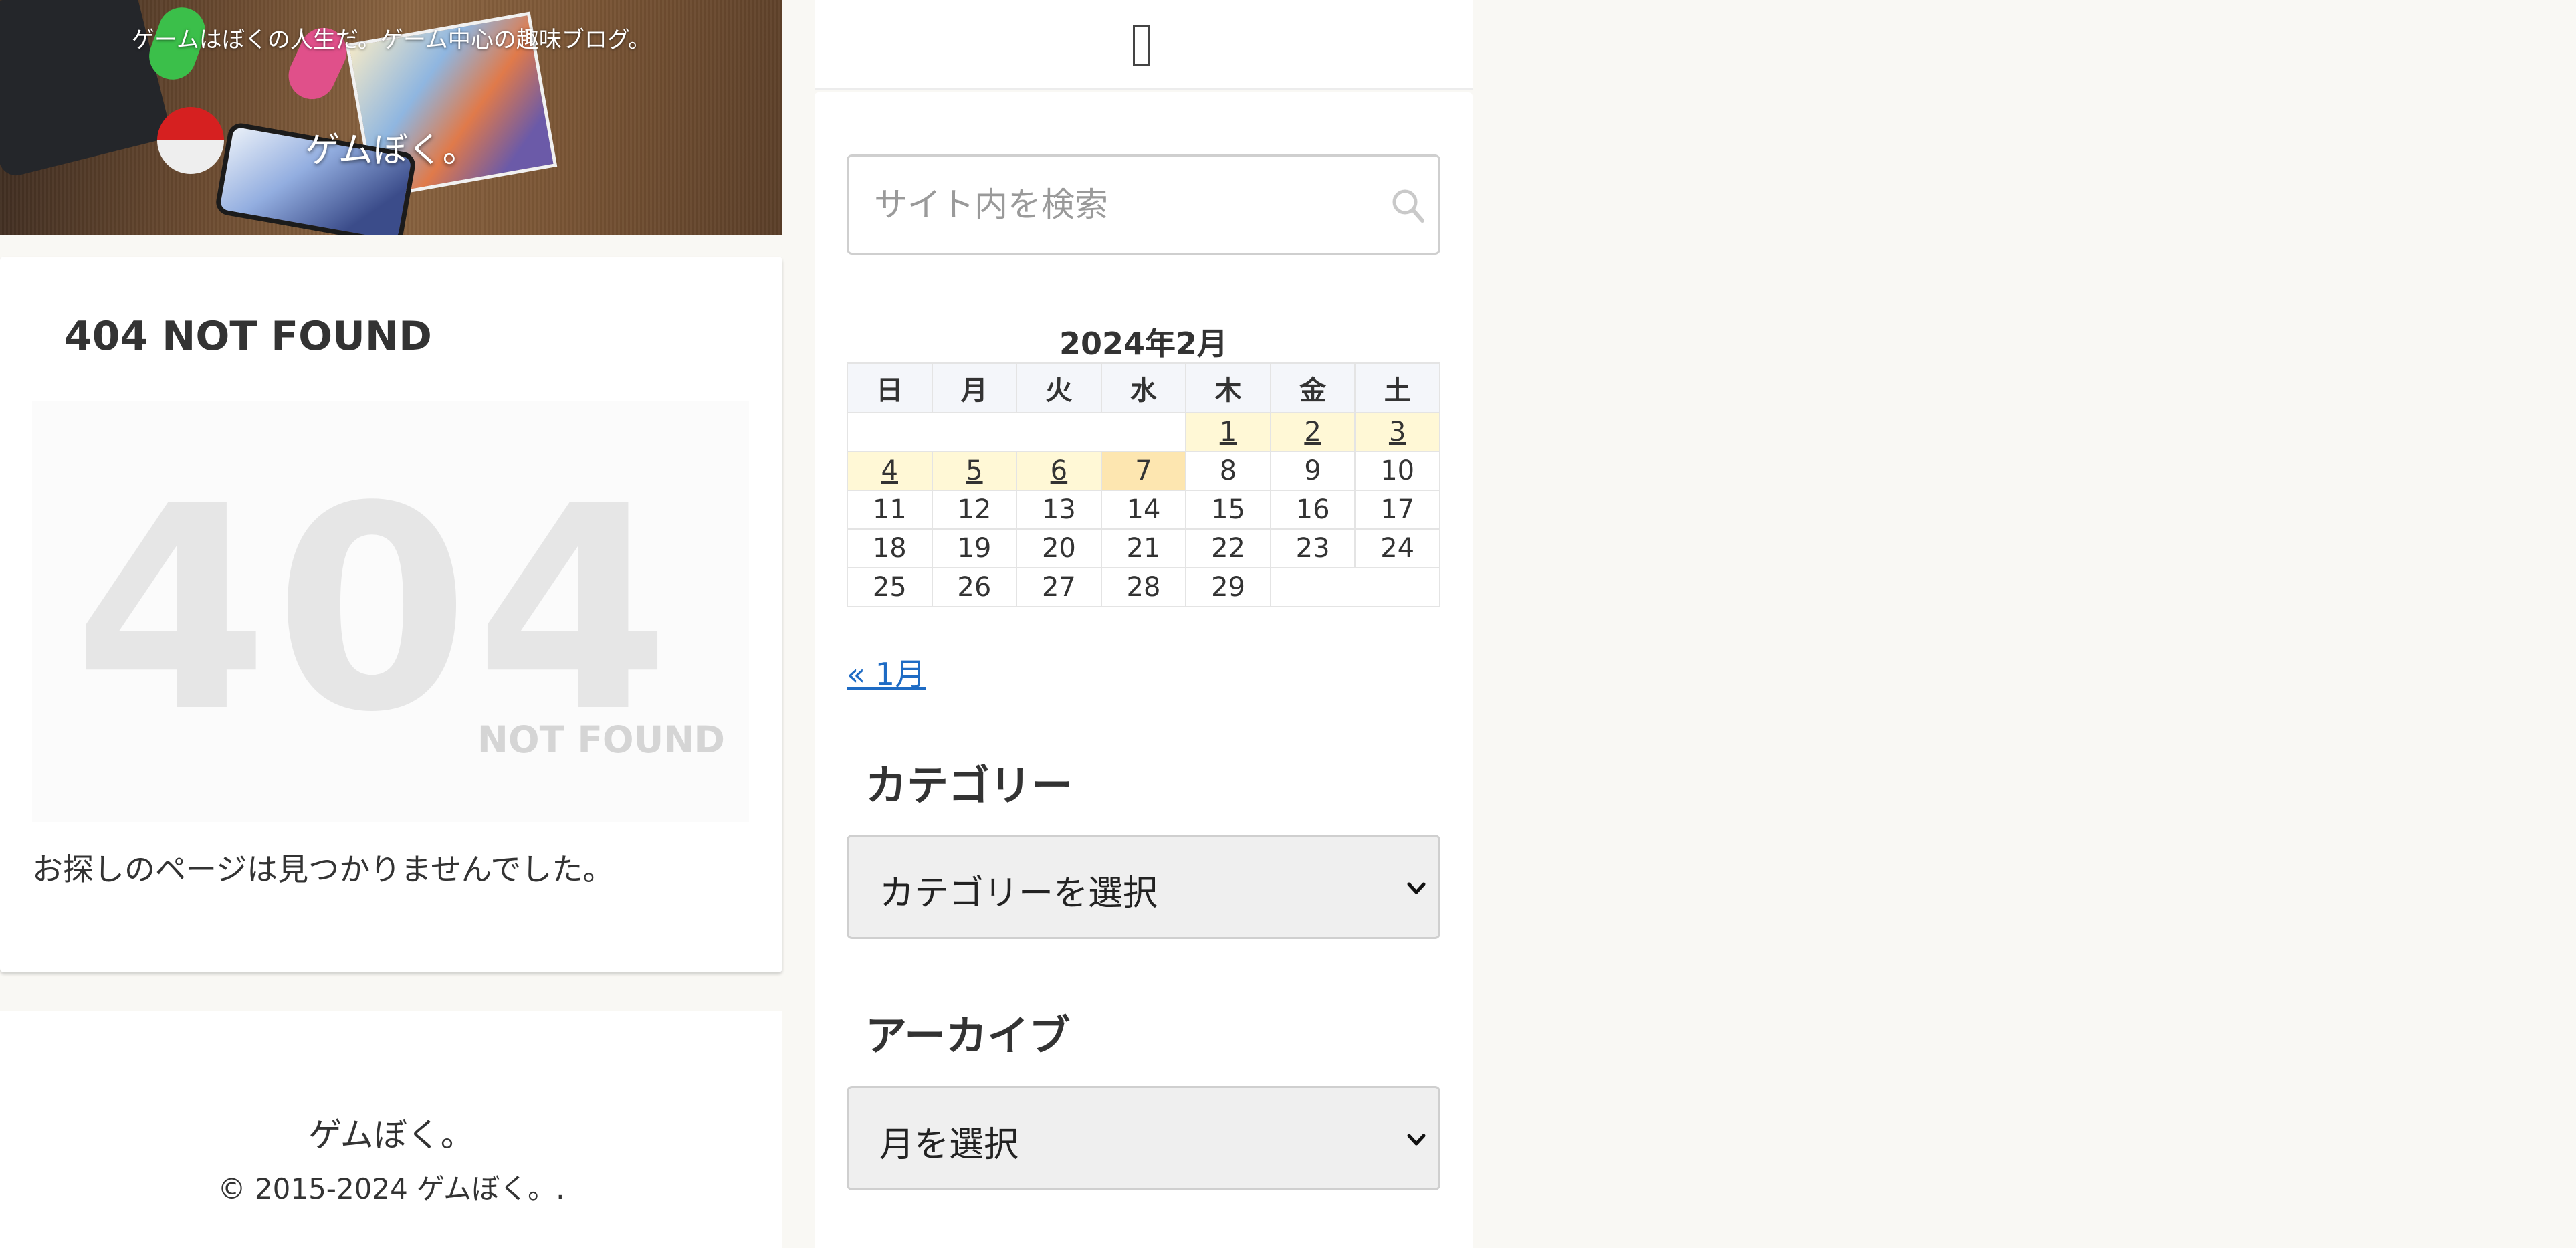  What do you see at coordinates (1143, 387) in the screenshot?
I see `calendar-weekday-wed: 水` at bounding box center [1143, 387].